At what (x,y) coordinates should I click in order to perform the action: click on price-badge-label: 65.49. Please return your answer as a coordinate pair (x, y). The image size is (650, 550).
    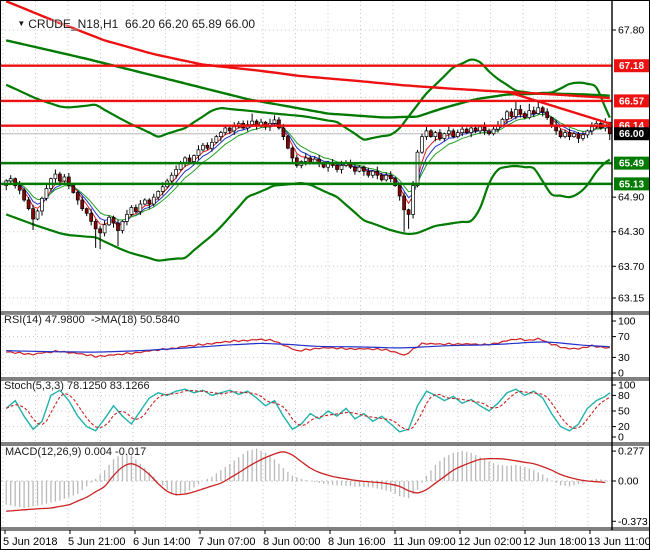
    Looking at the image, I should click on (631, 164).